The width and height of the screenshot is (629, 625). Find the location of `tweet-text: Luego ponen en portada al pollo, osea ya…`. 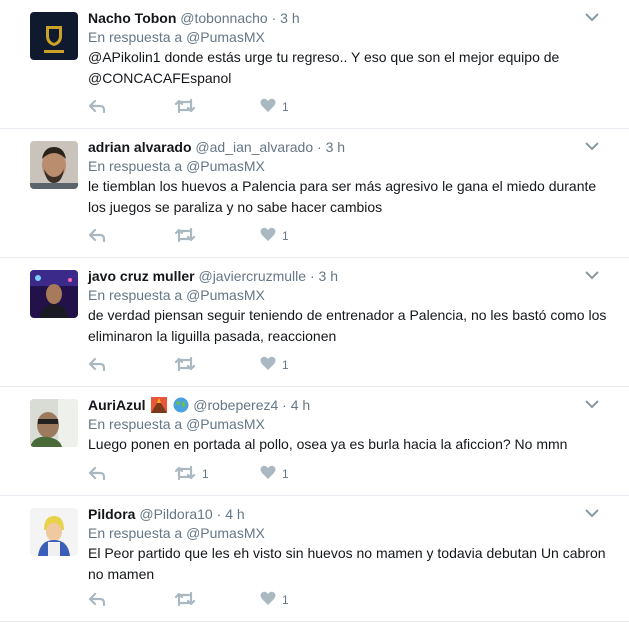

tweet-text: Luego ponen en portada al pollo, osea ya… is located at coordinates (328, 444).